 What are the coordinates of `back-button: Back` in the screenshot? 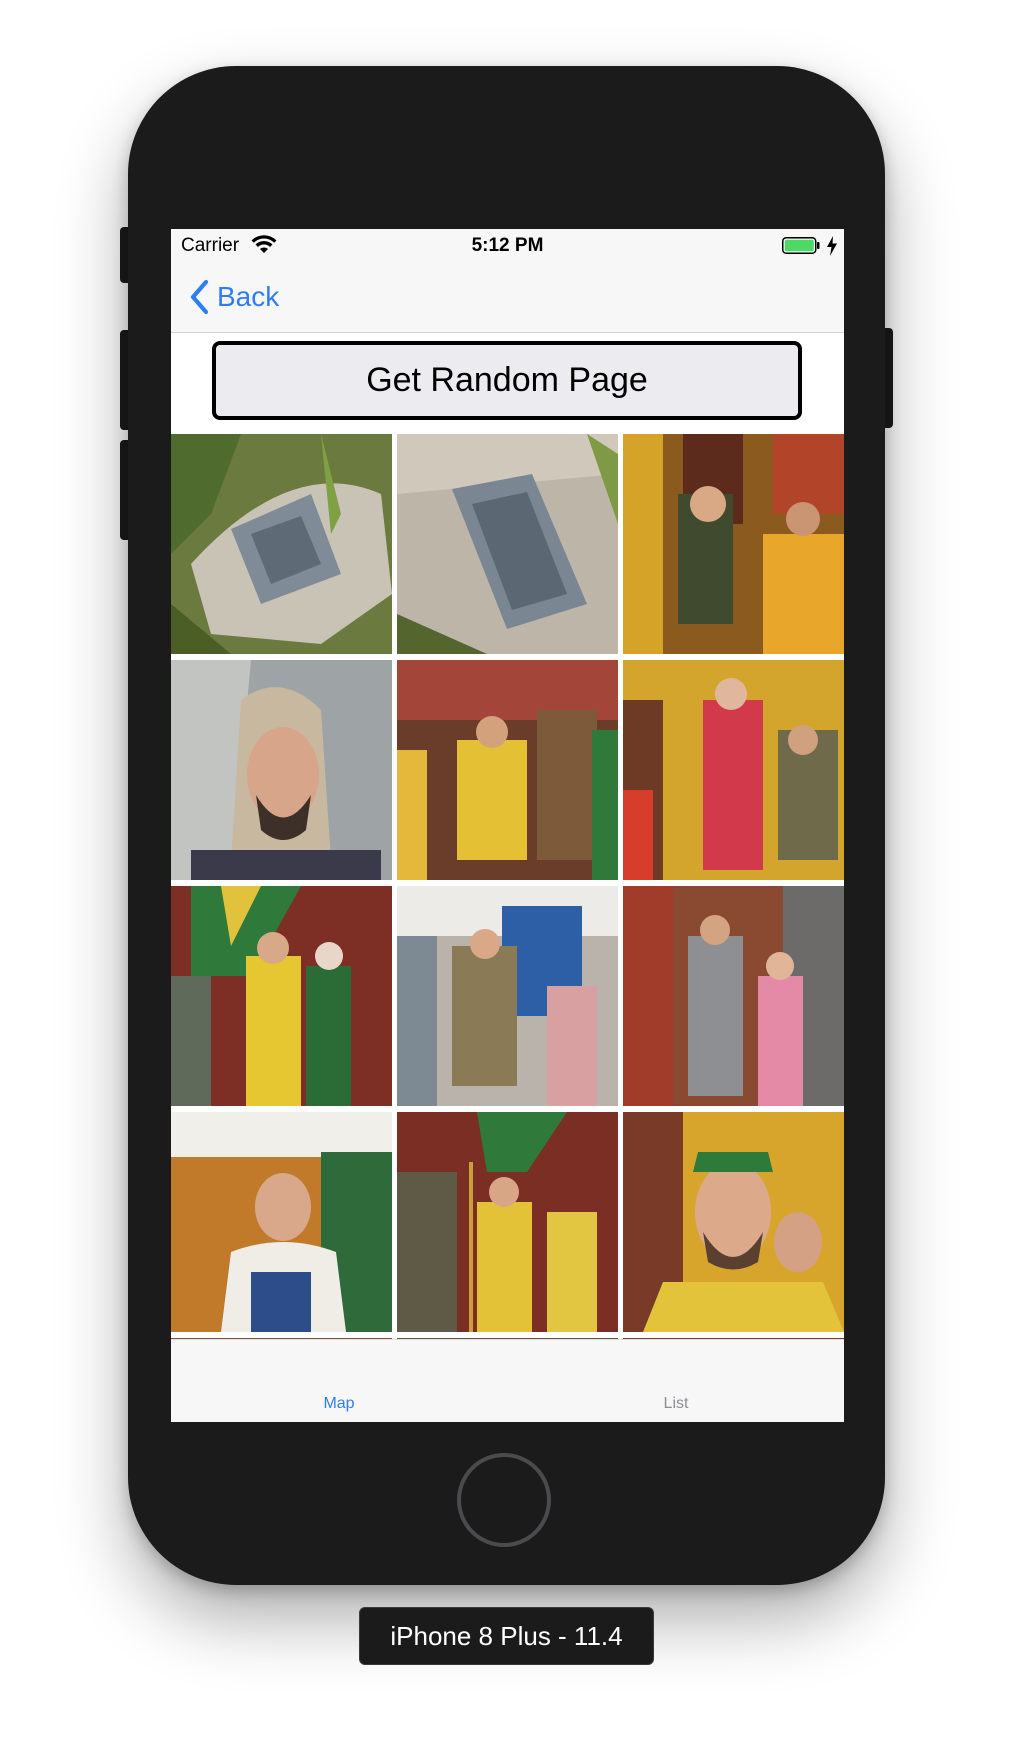 It's located at (234, 297).